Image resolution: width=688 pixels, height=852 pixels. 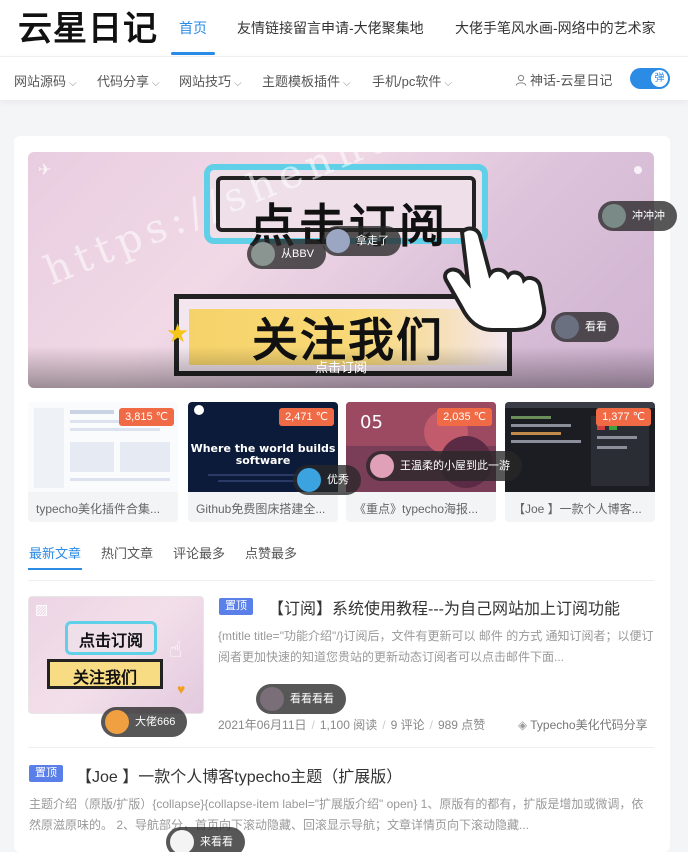 I want to click on danmaku-text: 来看看, so click(x=216, y=842).